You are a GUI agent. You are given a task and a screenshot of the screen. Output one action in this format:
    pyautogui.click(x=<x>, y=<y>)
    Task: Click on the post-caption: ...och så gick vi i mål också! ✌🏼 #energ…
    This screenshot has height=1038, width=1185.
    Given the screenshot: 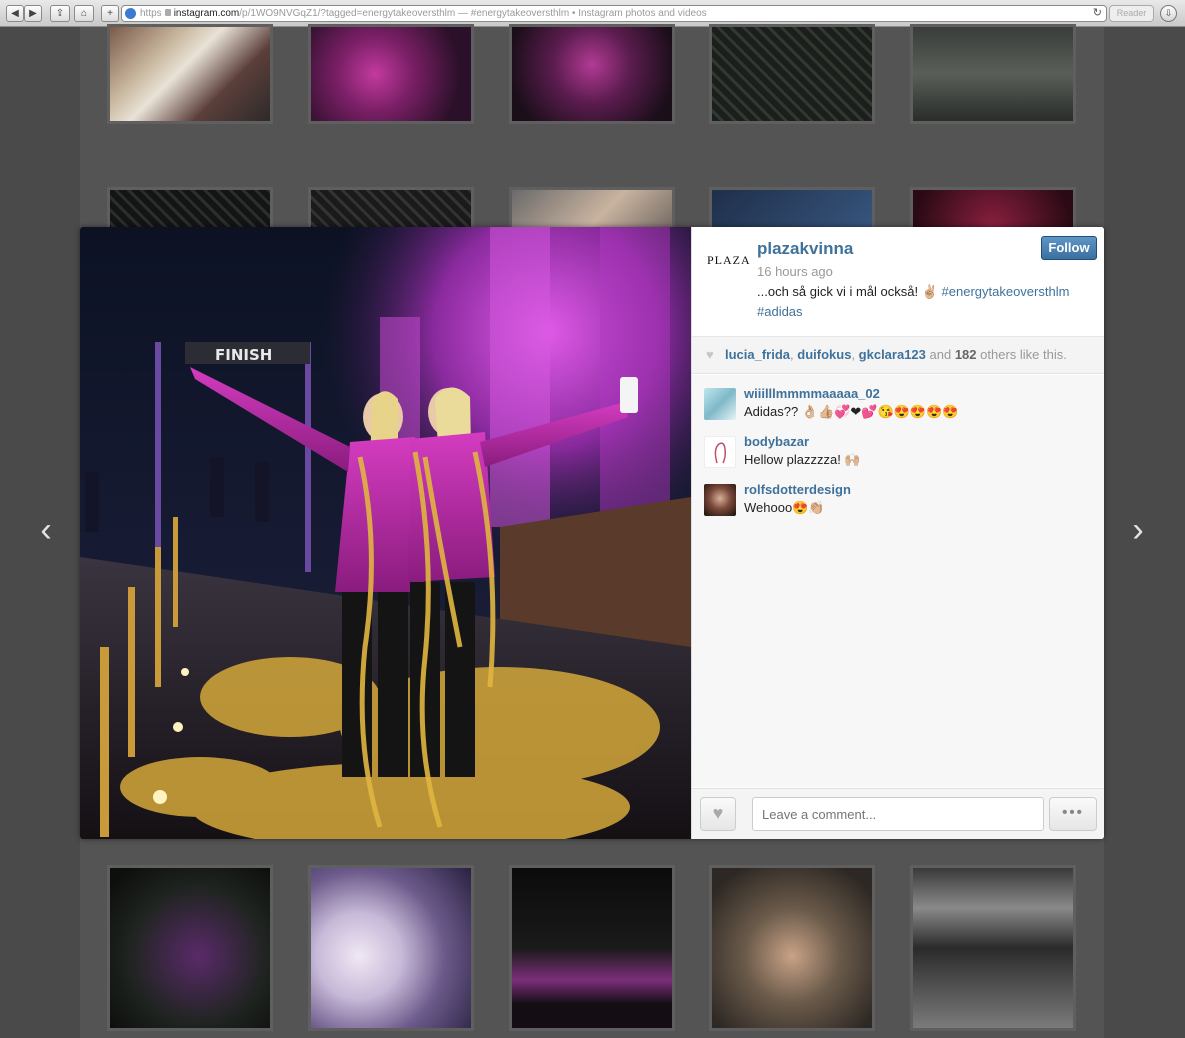 What is the action you would take?
    pyautogui.click(x=927, y=302)
    